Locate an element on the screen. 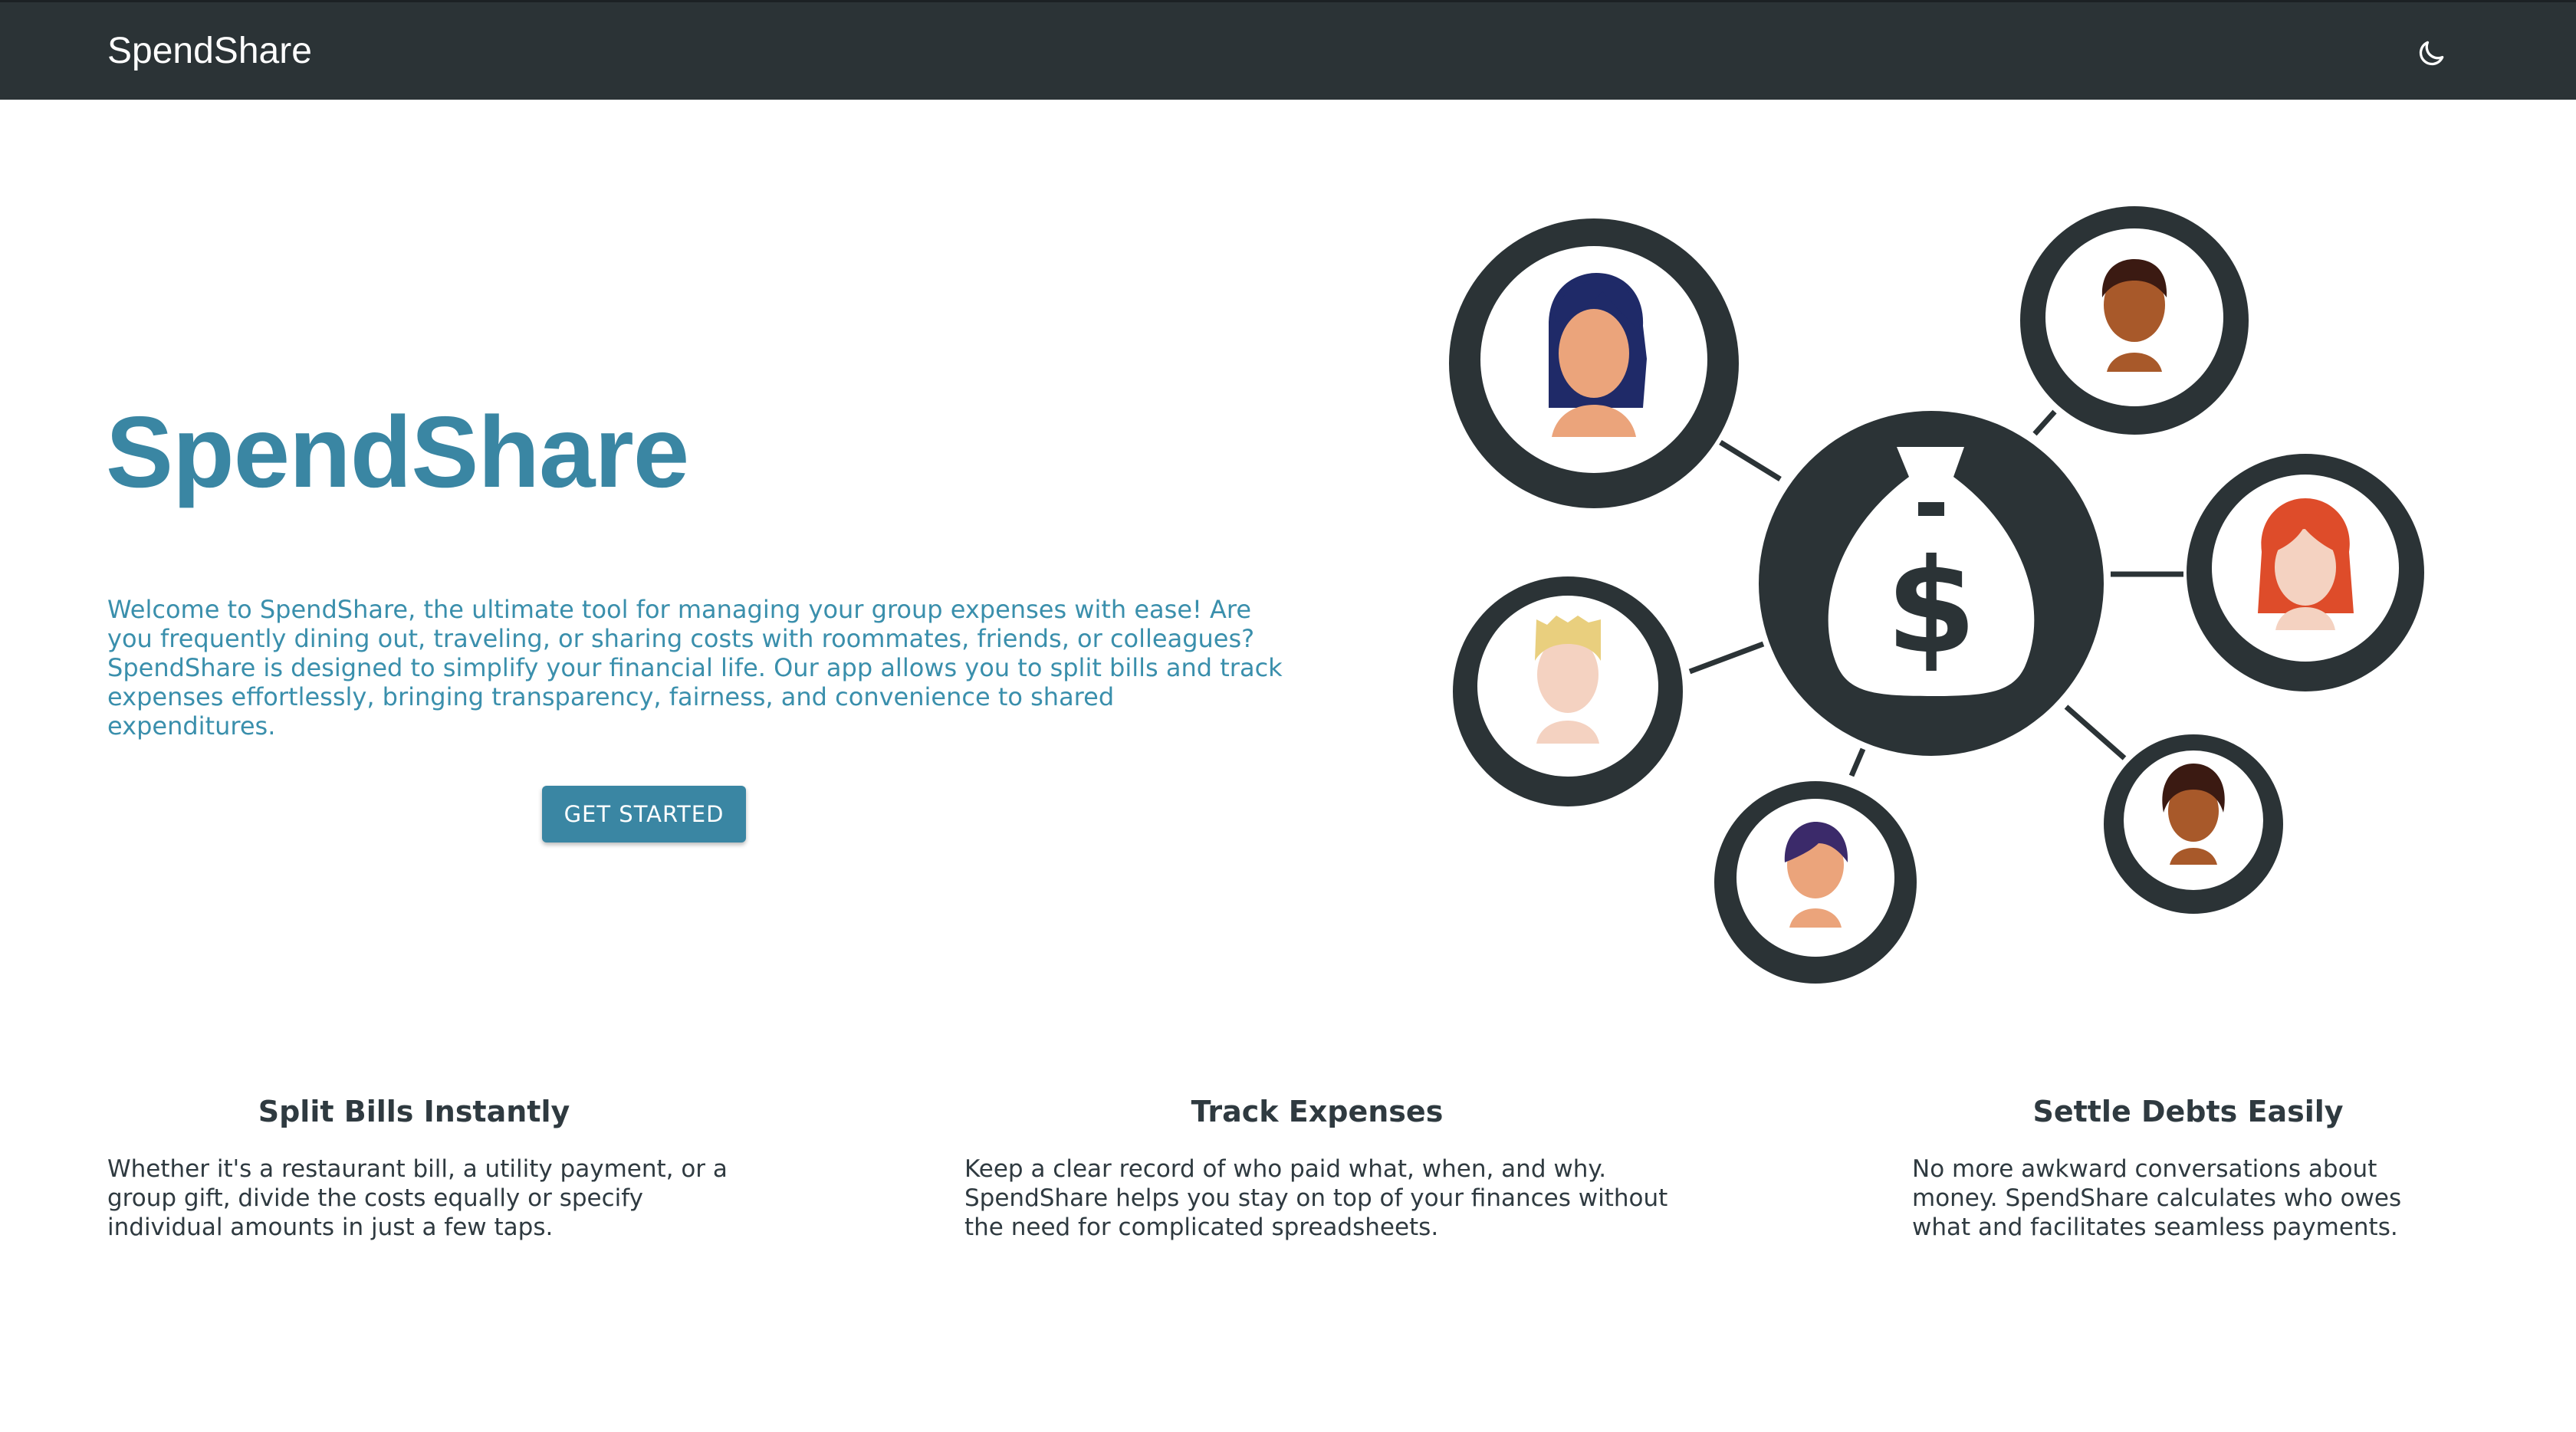 The image size is (2576, 1432). hero-title: SpendShare is located at coordinates (398, 452).